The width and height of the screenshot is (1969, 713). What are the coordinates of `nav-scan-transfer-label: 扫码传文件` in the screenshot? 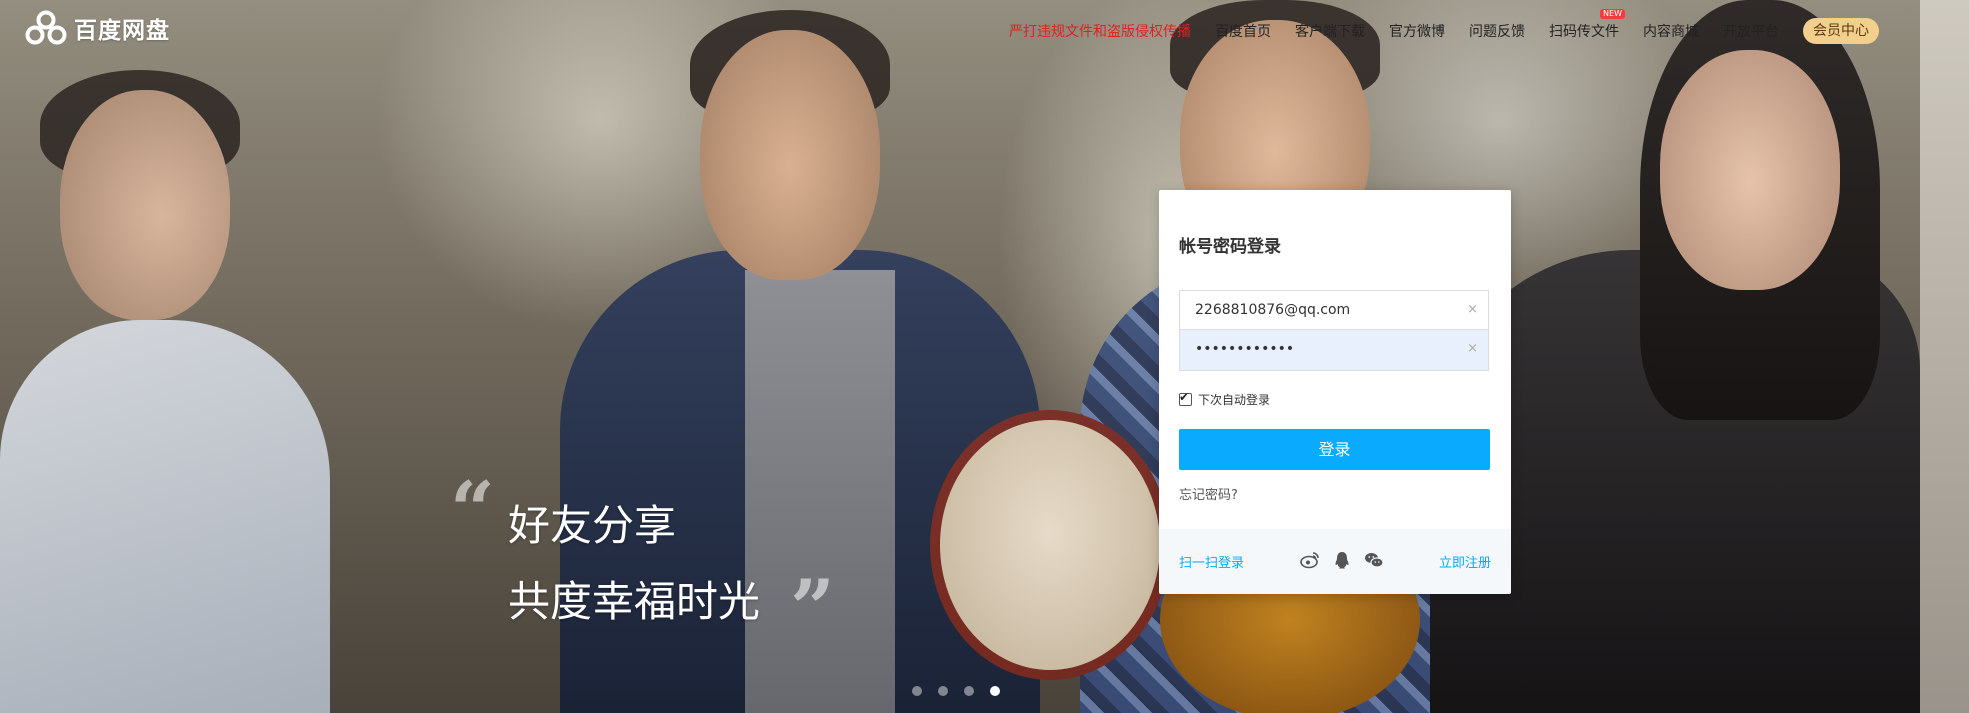 It's located at (1584, 32).